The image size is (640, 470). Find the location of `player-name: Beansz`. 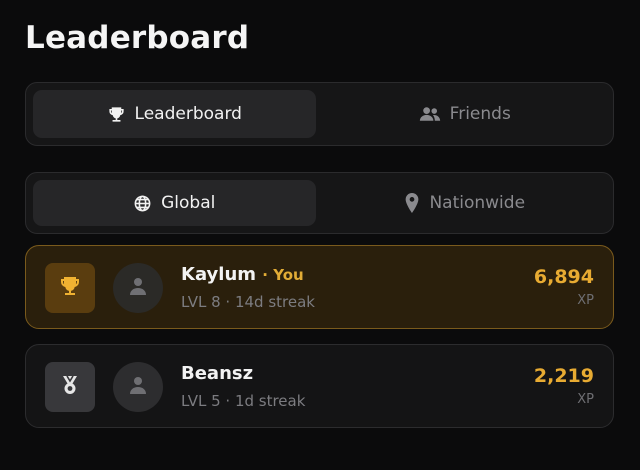

player-name: Beansz is located at coordinates (217, 373).